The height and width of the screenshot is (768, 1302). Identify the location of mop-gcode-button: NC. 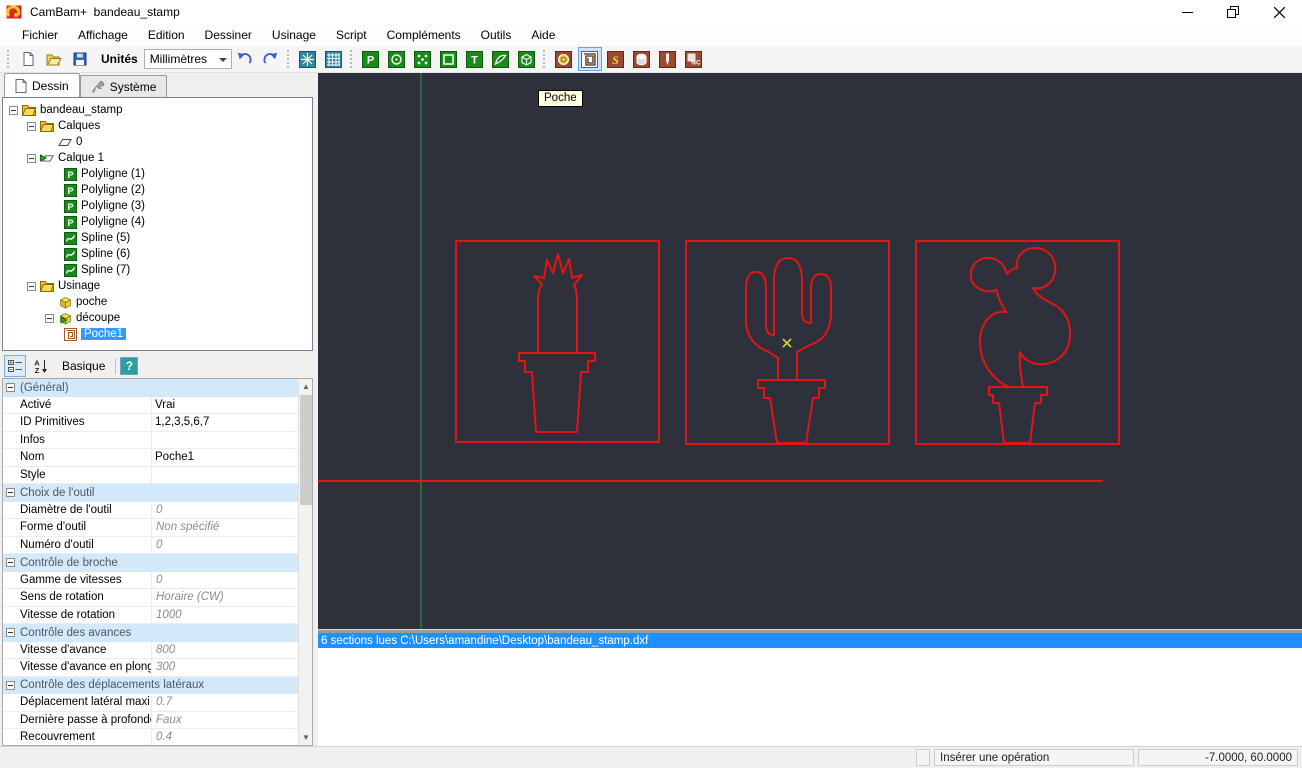
(694, 59).